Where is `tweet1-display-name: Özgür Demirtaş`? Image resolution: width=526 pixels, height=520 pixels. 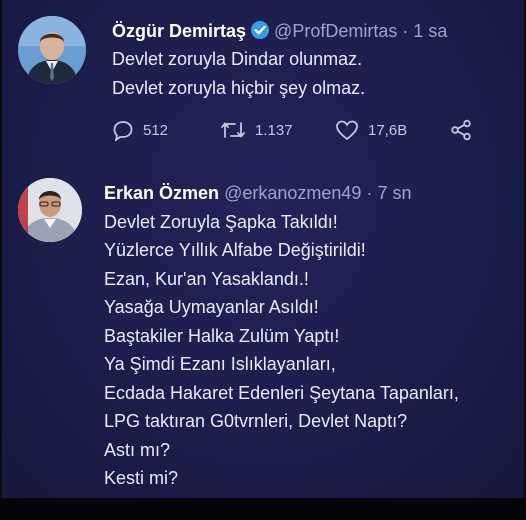 tweet1-display-name: Özgür Demirtaş is located at coordinates (179, 31).